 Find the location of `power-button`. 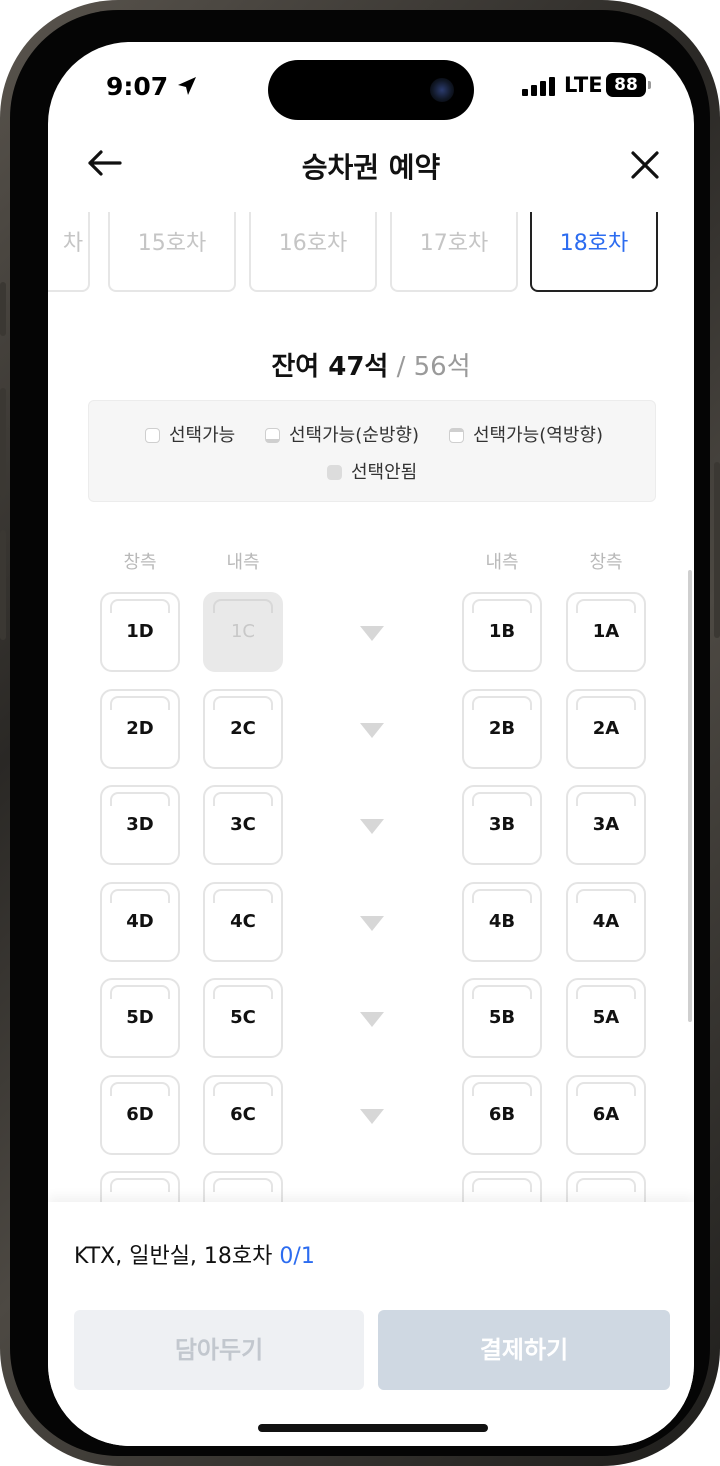

power-button is located at coordinates (717, 550).